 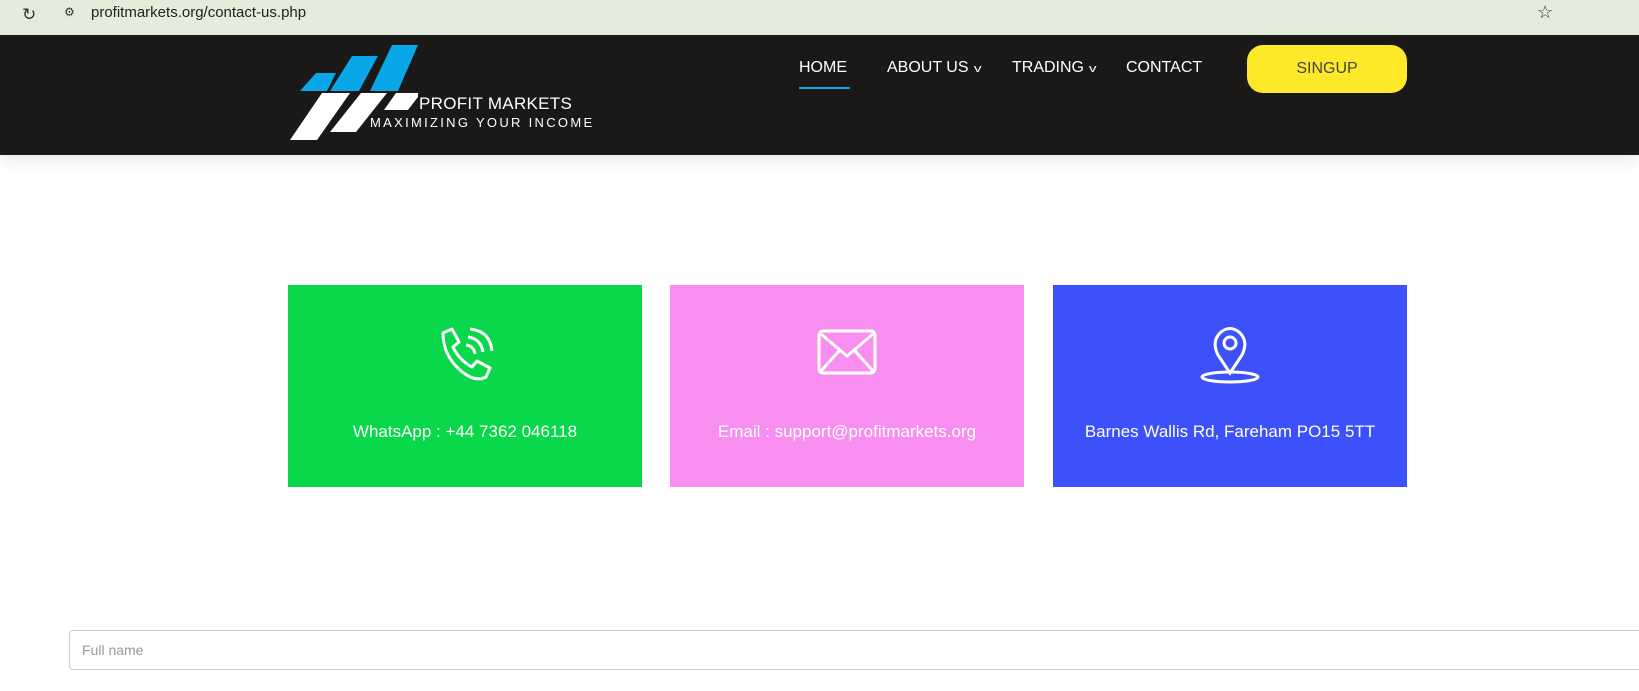 I want to click on address-text: Barnes Wallis Rd, Fareham PO15 5TT, so click(x=1230, y=431).